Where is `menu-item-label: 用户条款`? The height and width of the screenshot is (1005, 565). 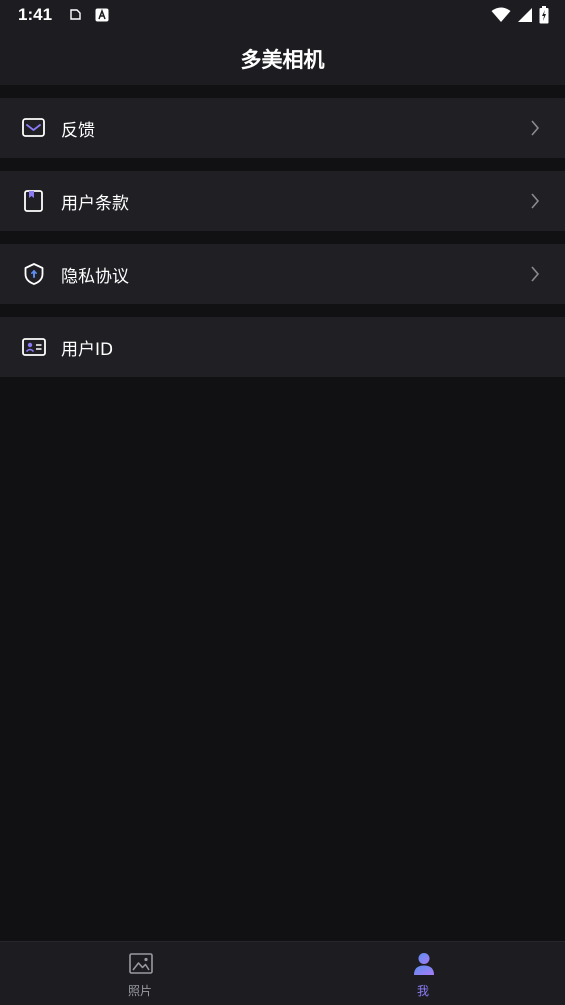 menu-item-label: 用户条款 is located at coordinates (95, 204).